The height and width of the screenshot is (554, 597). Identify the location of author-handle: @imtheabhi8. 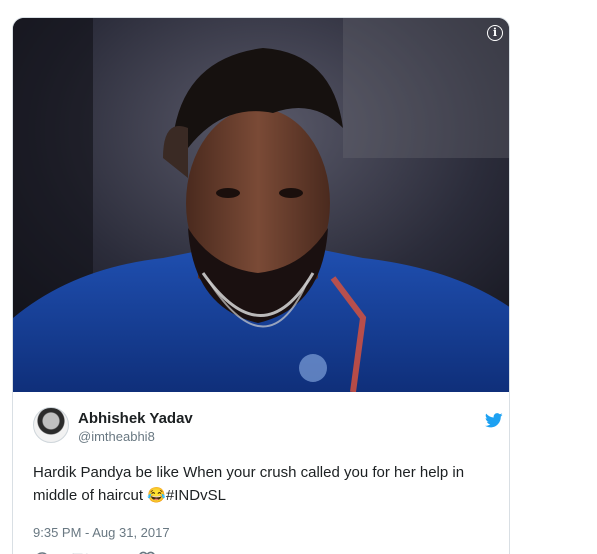
(116, 436).